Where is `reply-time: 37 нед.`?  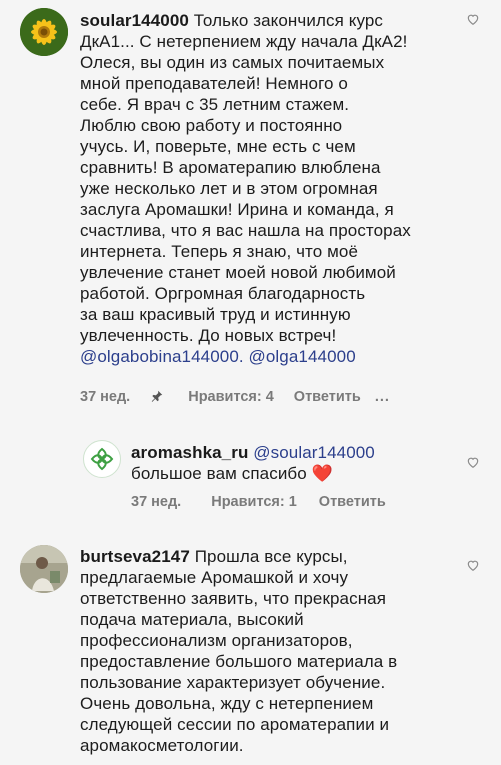
reply-time: 37 нед. is located at coordinates (156, 502).